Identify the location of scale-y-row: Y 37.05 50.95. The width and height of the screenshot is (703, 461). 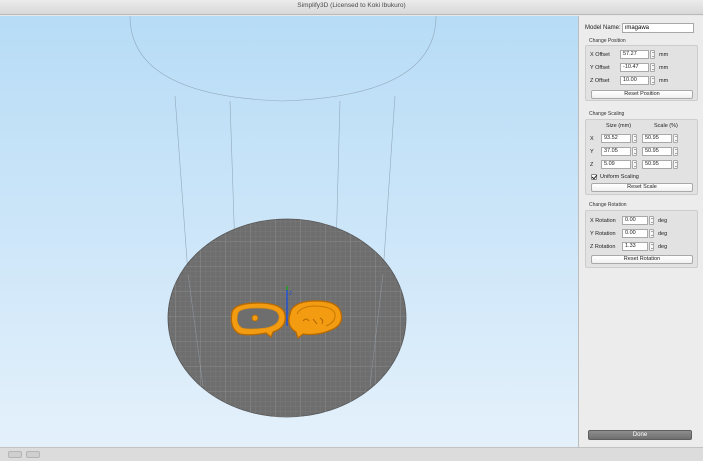
(634, 151).